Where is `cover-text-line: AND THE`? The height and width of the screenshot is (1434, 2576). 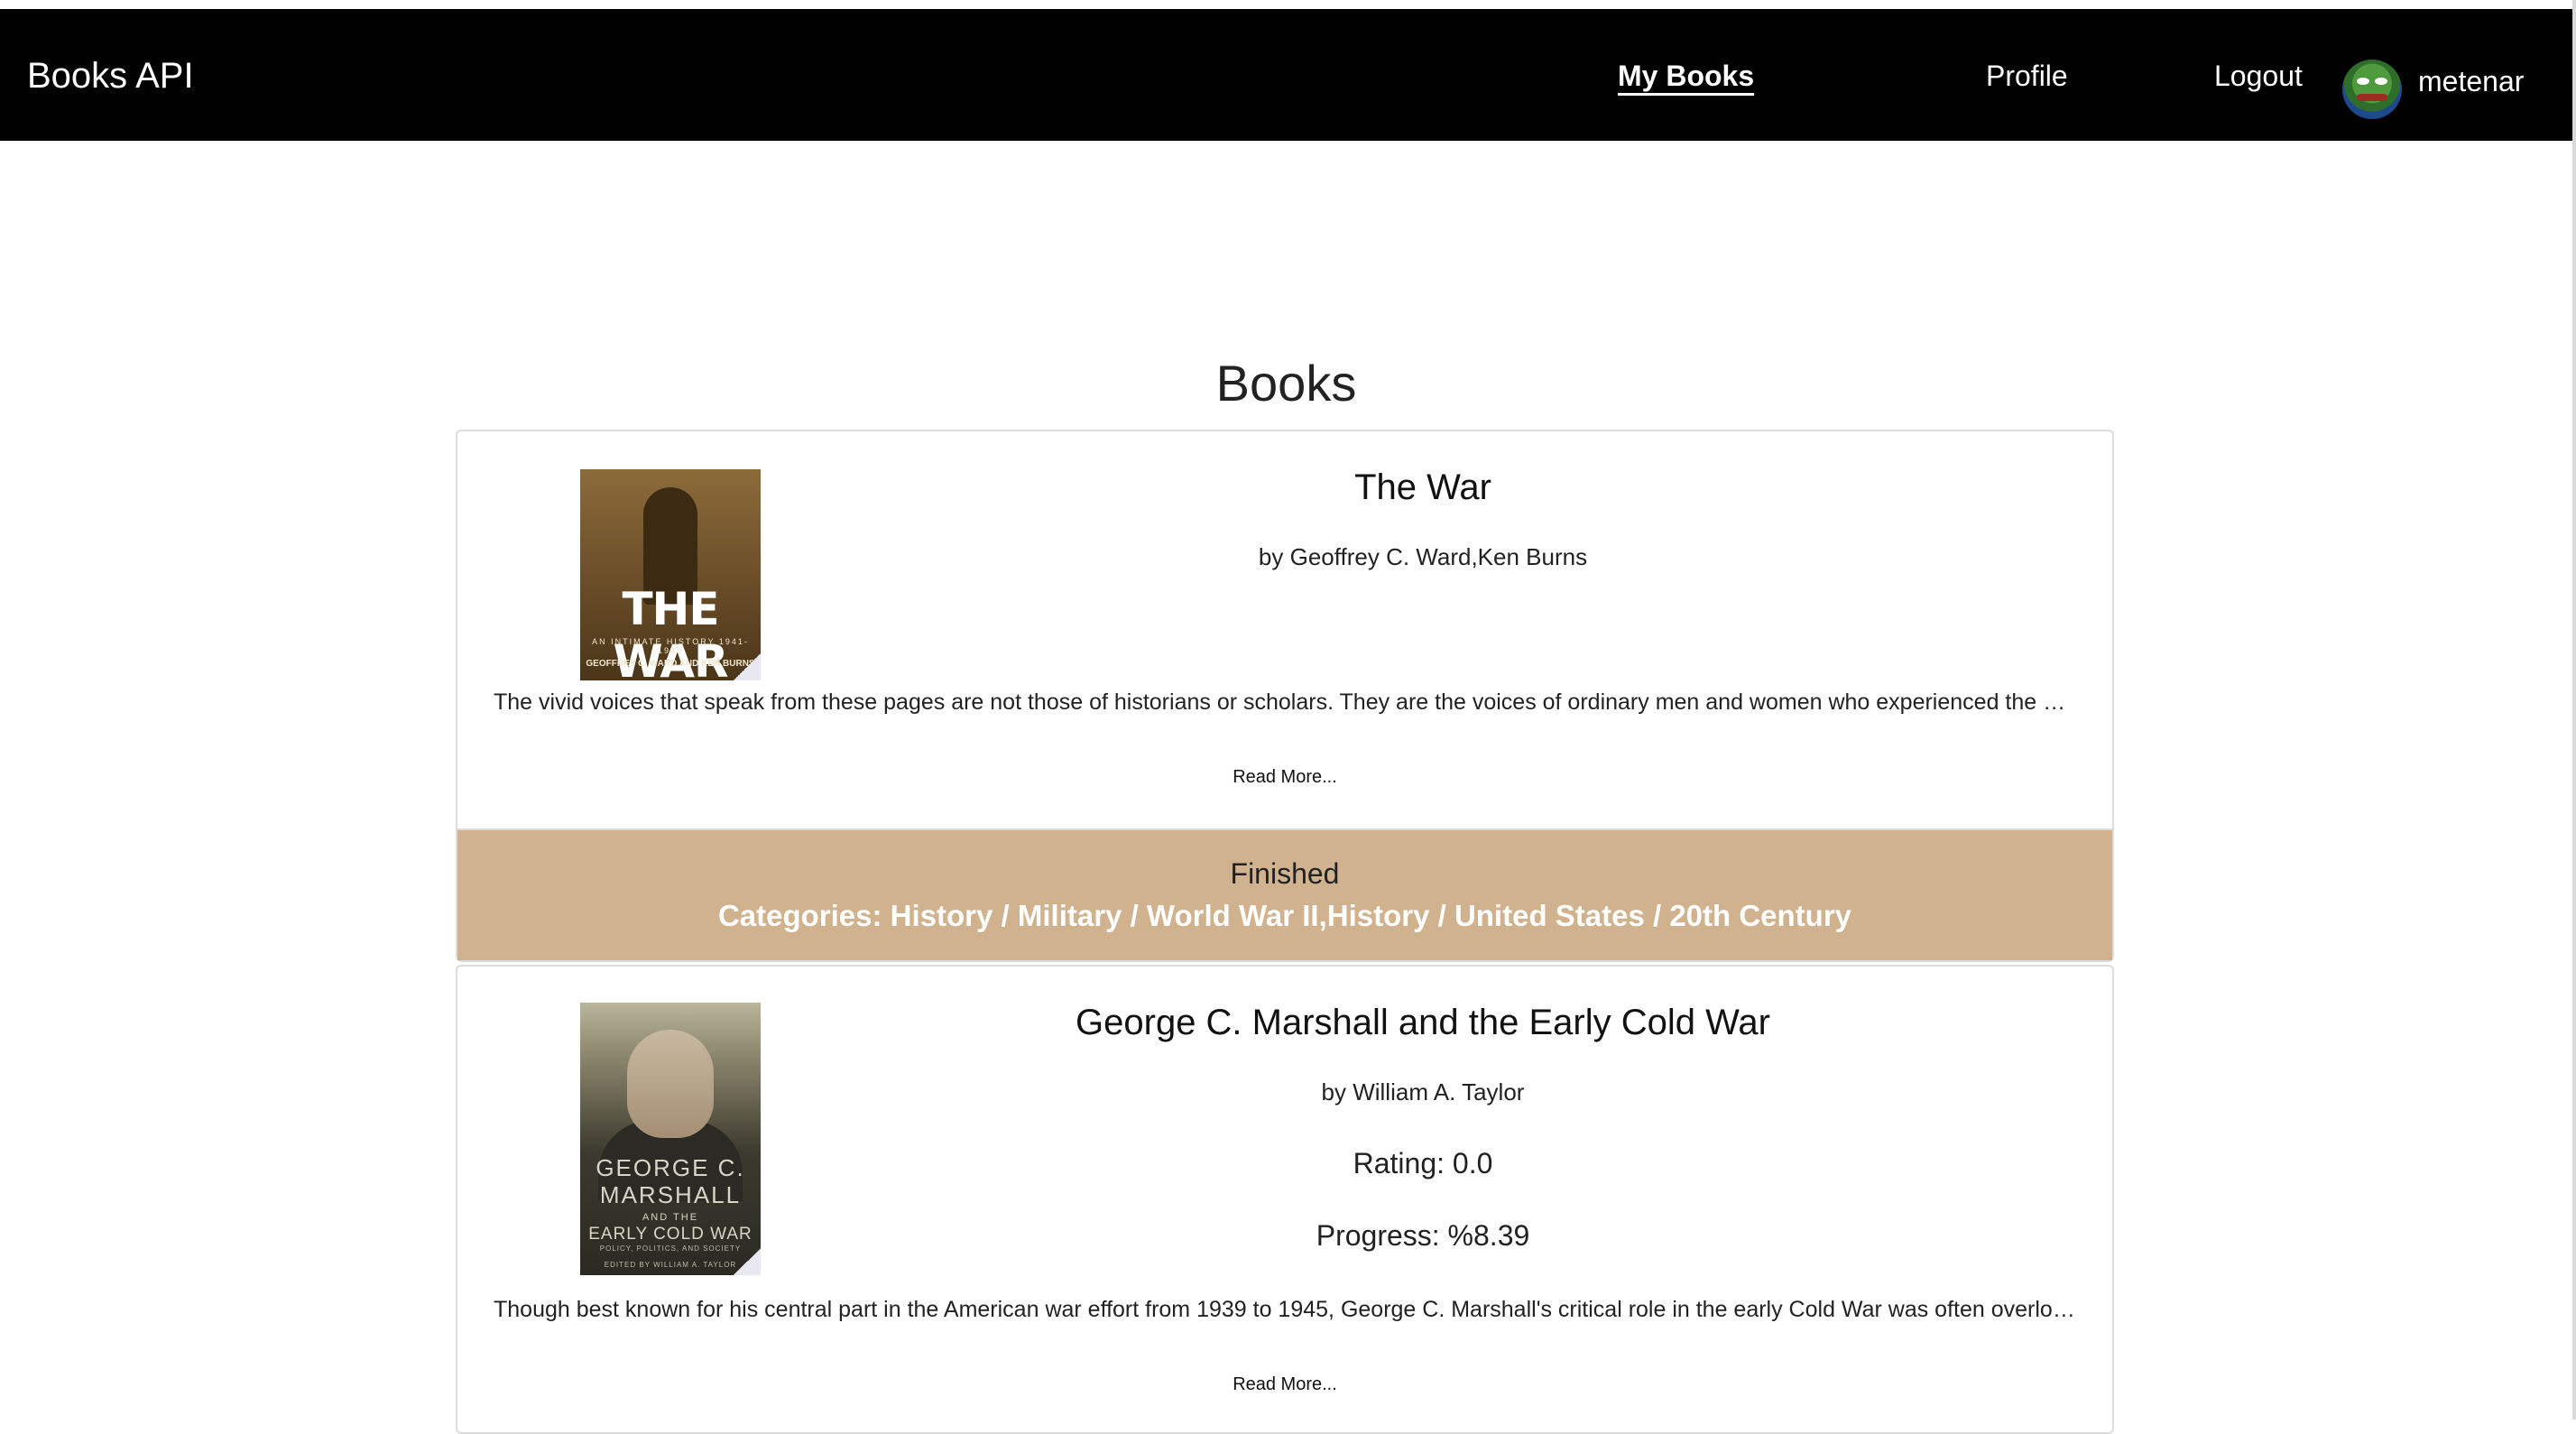 cover-text-line: AND THE is located at coordinates (670, 1217).